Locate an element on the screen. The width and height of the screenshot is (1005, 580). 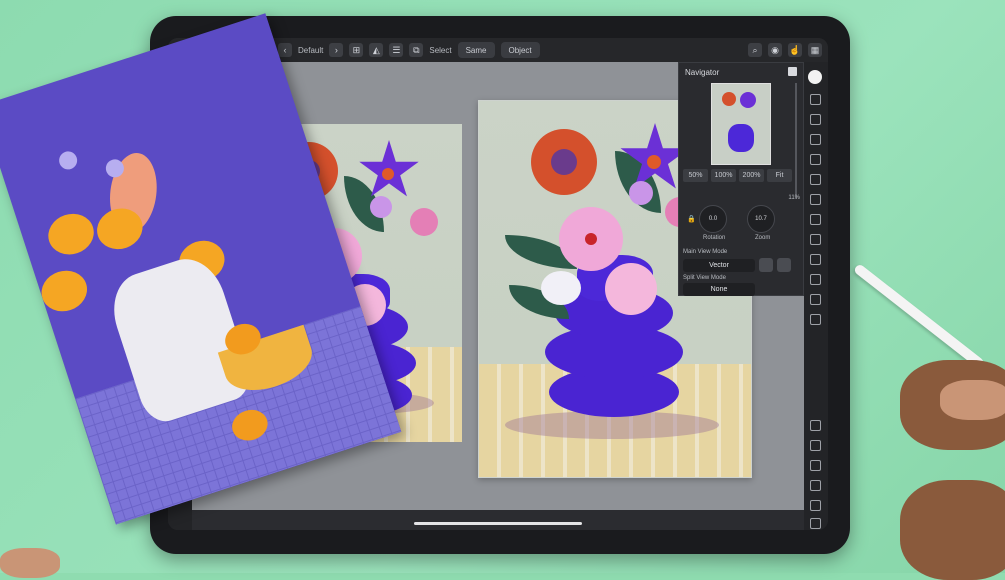
main-view-mode-select: Vector is located at coordinates (719, 265).